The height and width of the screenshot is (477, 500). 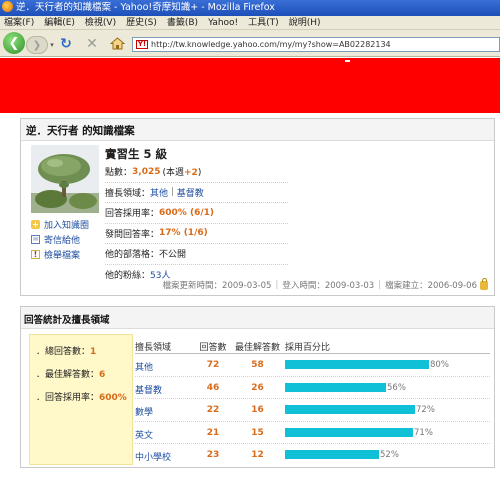 I want to click on blog-value: 不公開, so click(x=173, y=255).